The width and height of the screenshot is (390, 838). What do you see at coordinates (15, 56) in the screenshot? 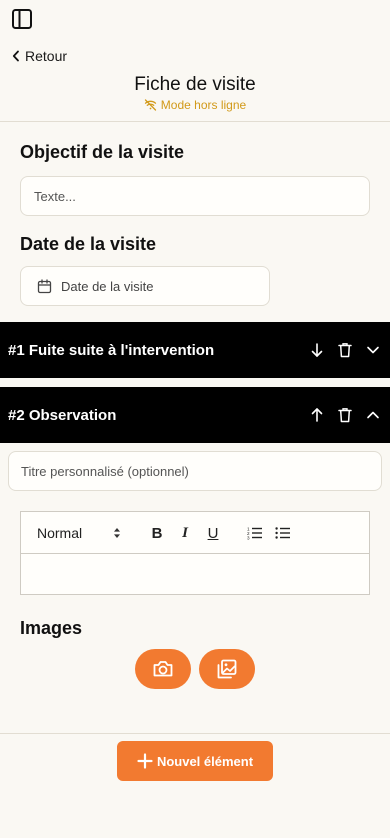
I see `chevron-left-icon` at bounding box center [15, 56].